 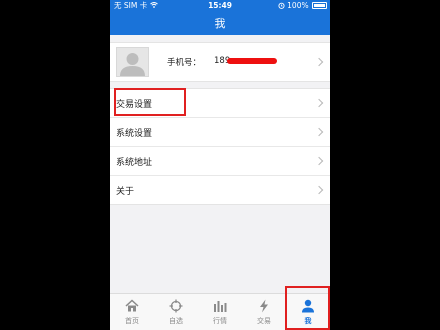 What do you see at coordinates (176, 306) in the screenshot?
I see `crosshair-icon` at bounding box center [176, 306].